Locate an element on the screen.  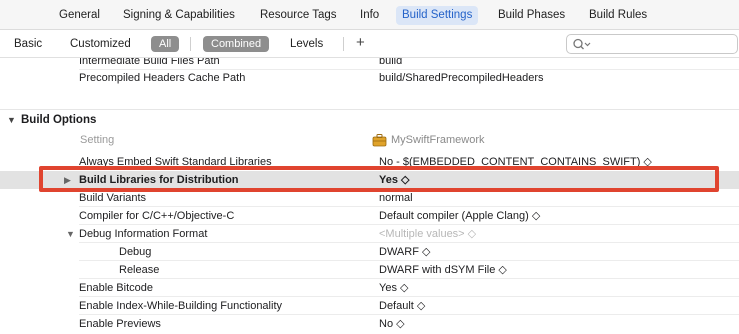
filter-divider is located at coordinates (190, 44).